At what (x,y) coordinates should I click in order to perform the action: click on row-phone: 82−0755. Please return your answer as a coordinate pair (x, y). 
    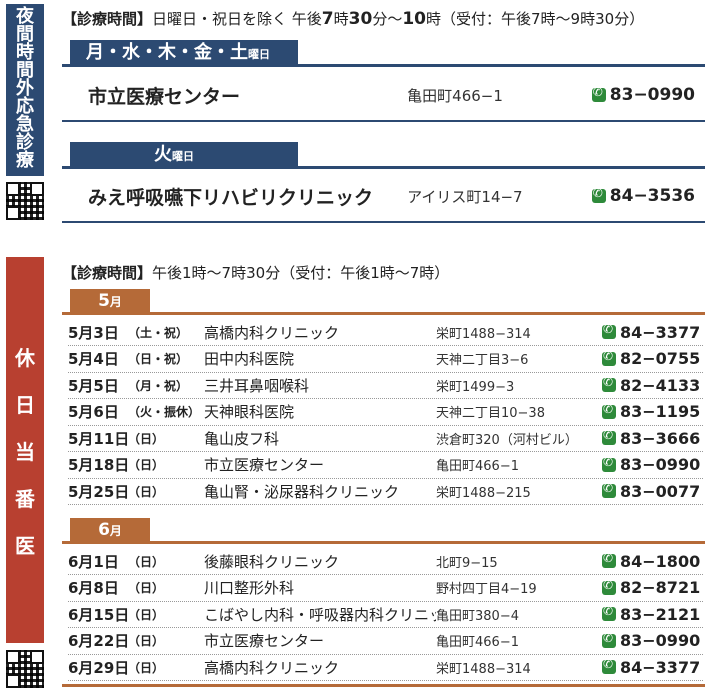
    Looking at the image, I should click on (651, 358).